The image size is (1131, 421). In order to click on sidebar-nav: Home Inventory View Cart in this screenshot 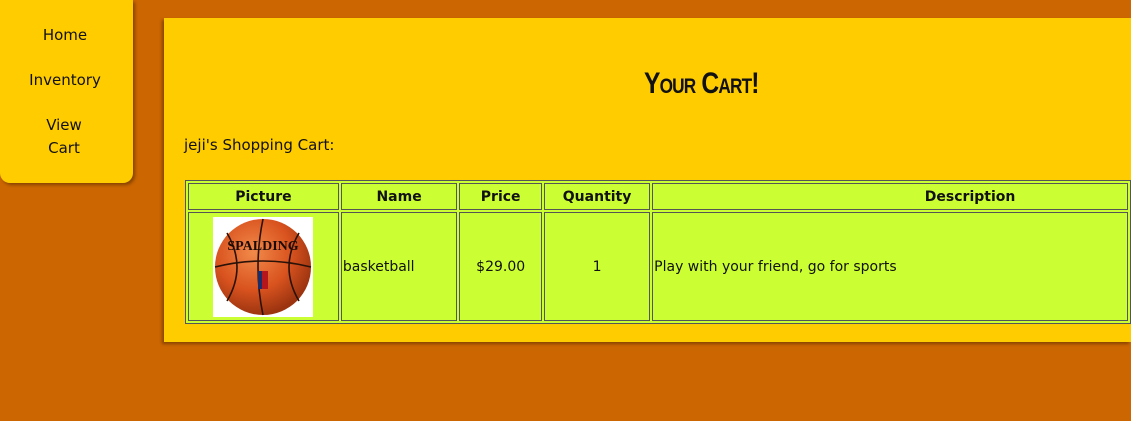, I will do `click(66, 91)`.